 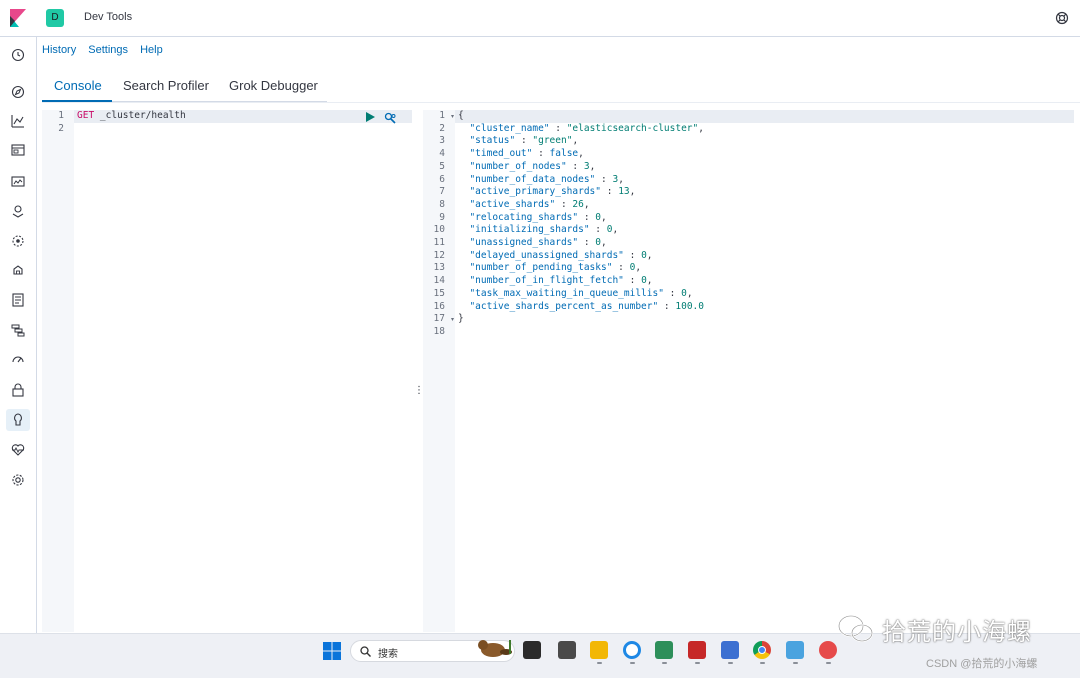 I want to click on active-line-highlight, so click(x=764, y=116).